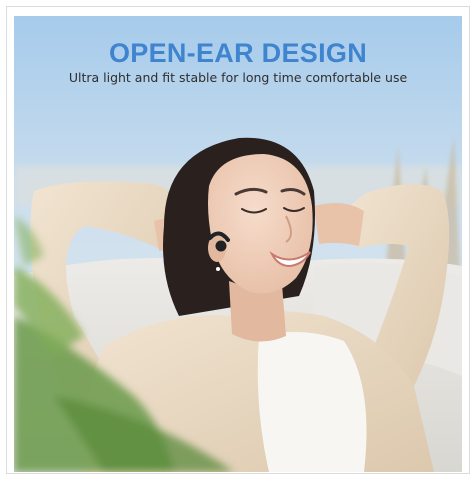 This screenshot has width=476, height=480. What do you see at coordinates (339, 224) in the screenshot?
I see `right-forearm` at bounding box center [339, 224].